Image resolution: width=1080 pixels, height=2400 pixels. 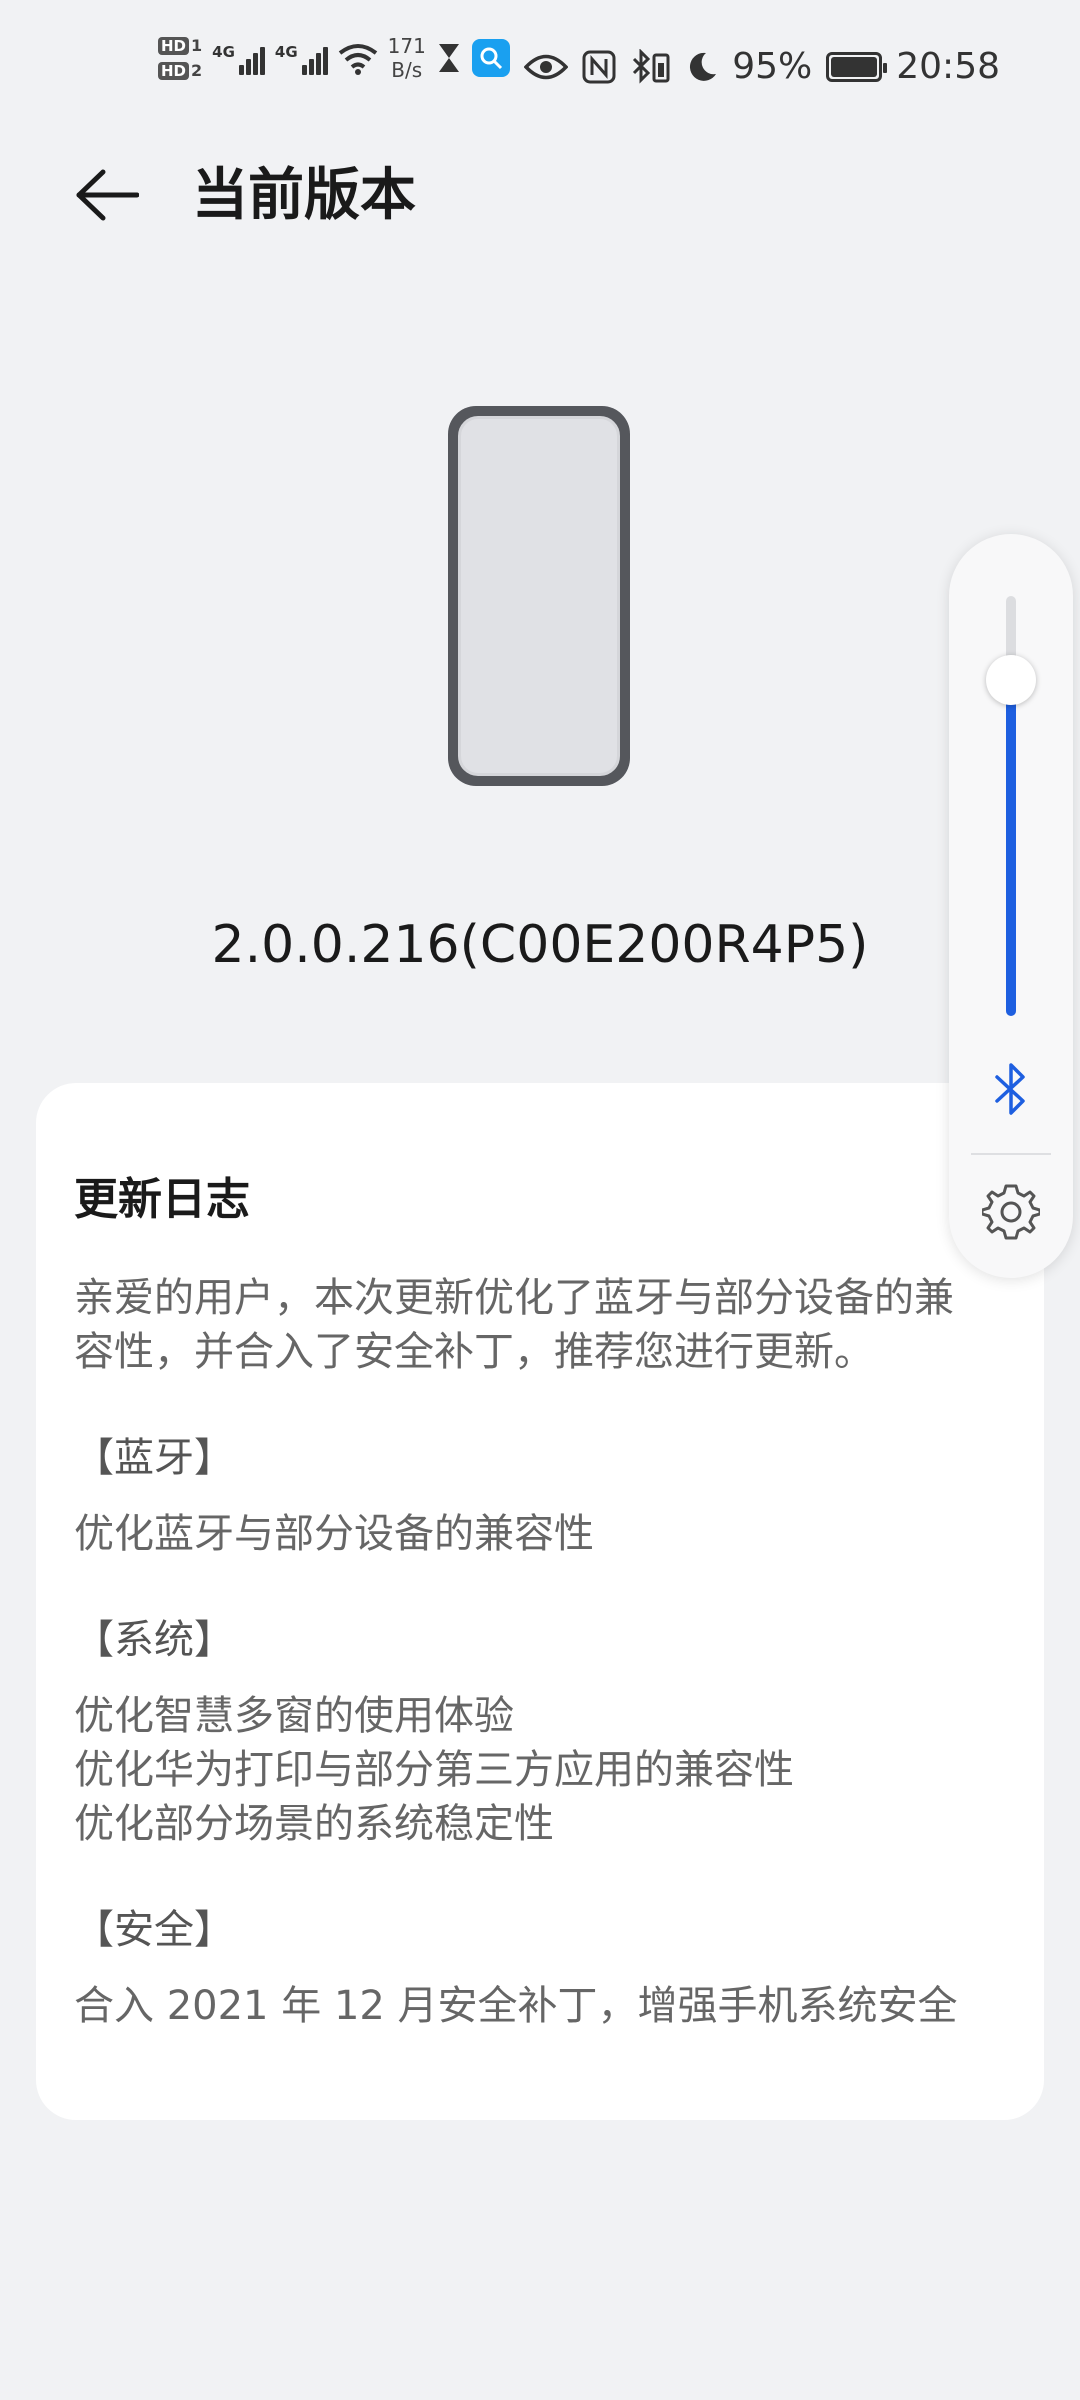 I want to click on section-heading-security: 【安全】, so click(x=154, y=1930).